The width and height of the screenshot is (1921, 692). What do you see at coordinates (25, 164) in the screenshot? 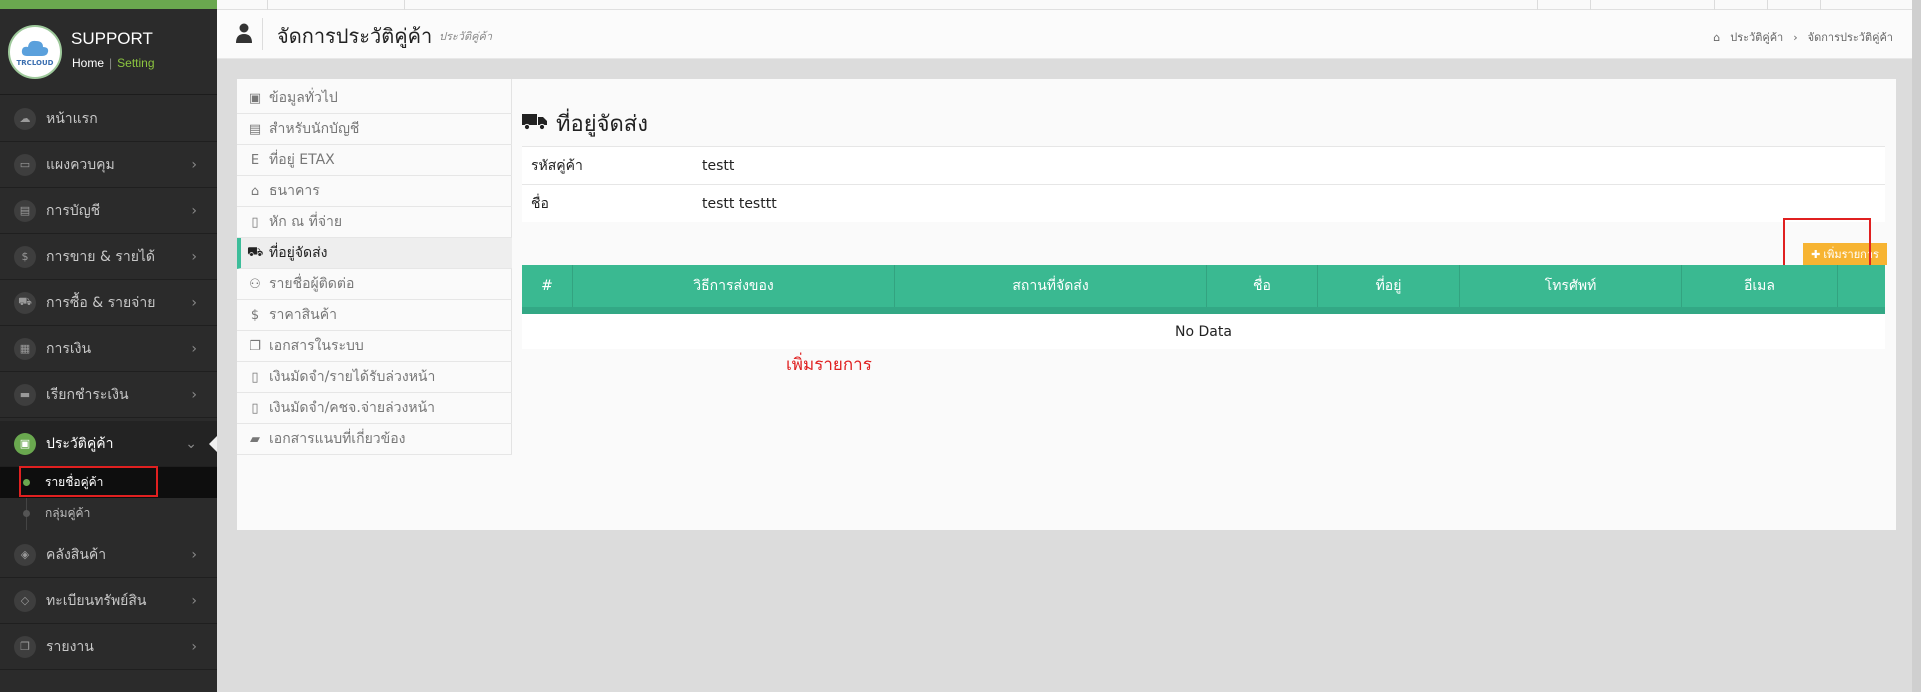
I see `monitor-icon: ▭` at bounding box center [25, 164].